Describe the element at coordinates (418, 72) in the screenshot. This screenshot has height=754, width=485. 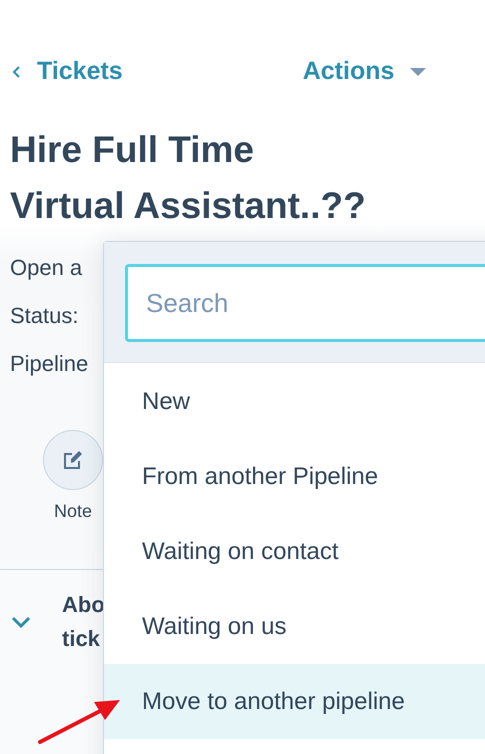
I see `caret-icon` at that location.